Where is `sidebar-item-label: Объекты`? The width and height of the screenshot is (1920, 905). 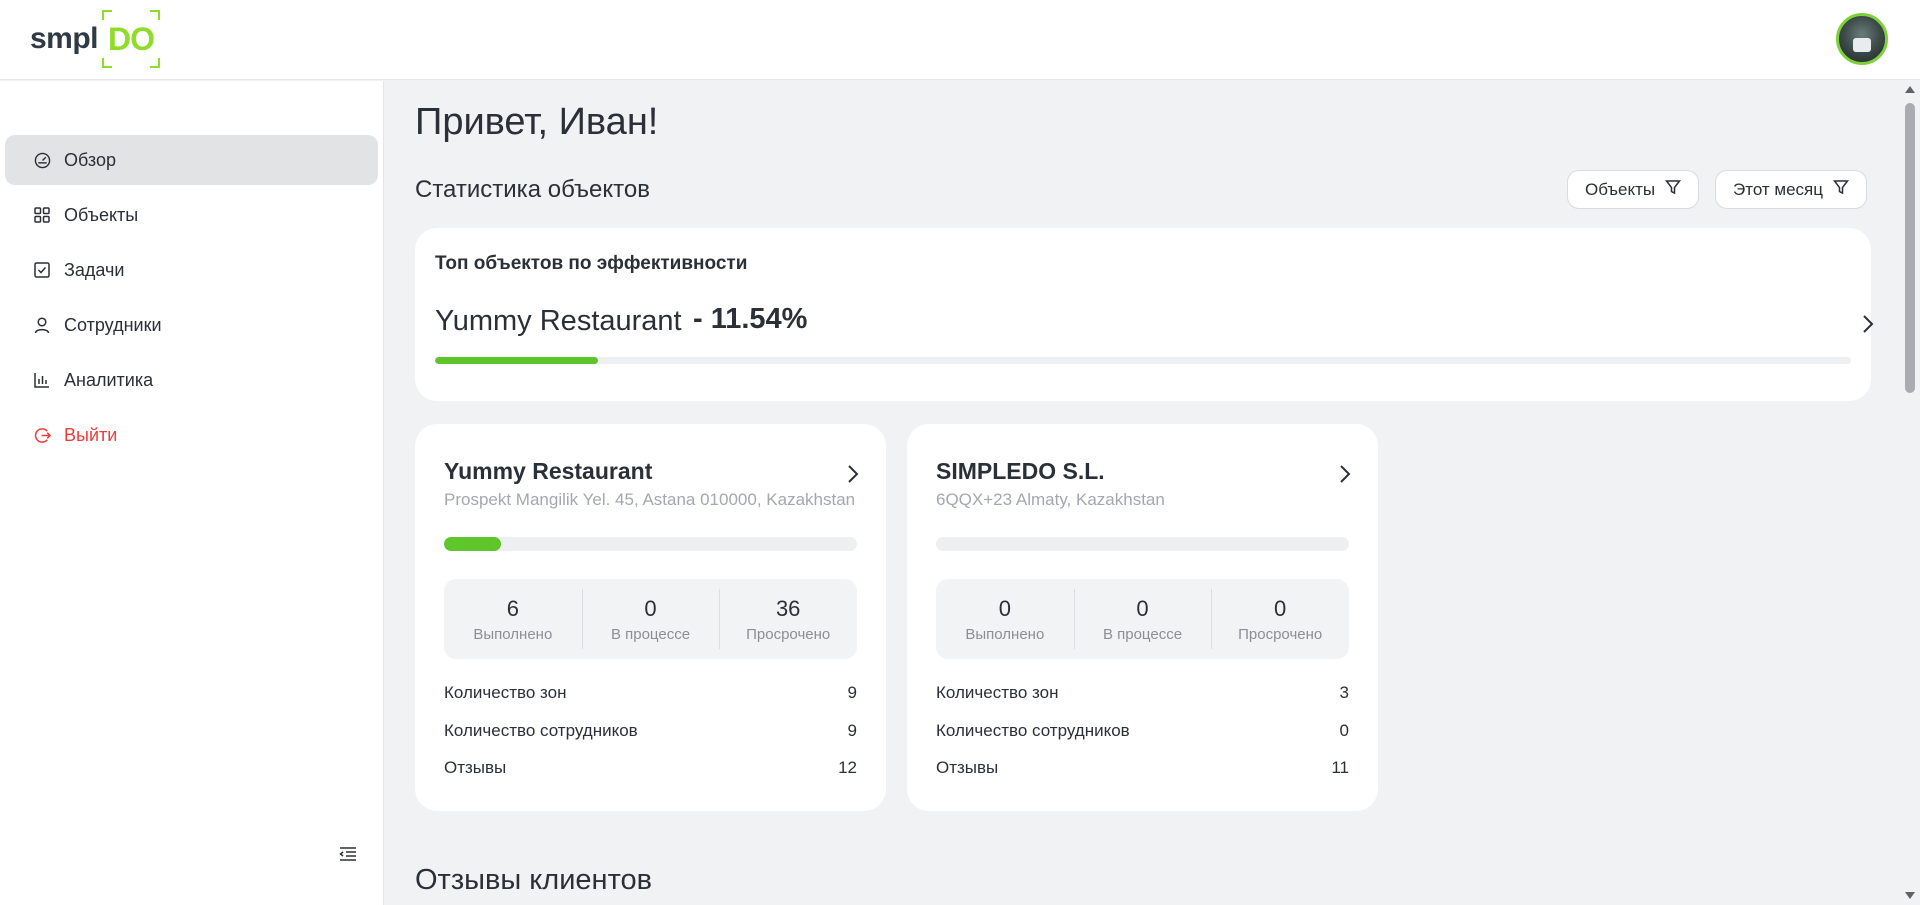 sidebar-item-label: Объекты is located at coordinates (101, 214).